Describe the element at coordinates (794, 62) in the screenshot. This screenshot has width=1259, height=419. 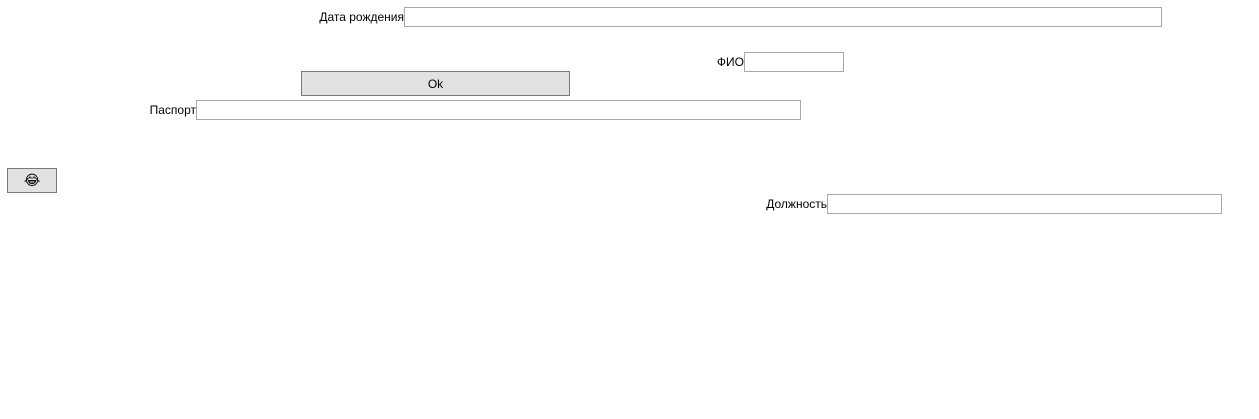
I see `full-name-input` at that location.